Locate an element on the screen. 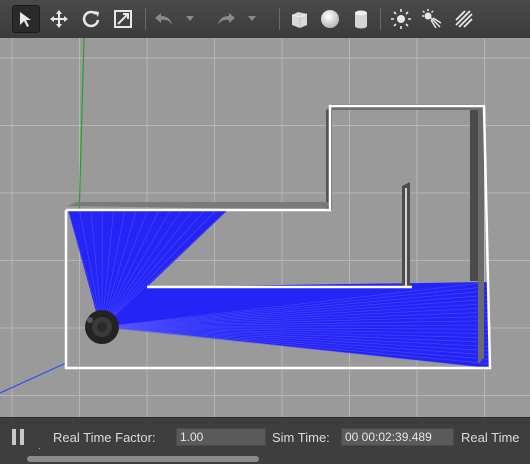 The height and width of the screenshot is (464, 530). real-time-label: Real Time is located at coordinates (490, 437).